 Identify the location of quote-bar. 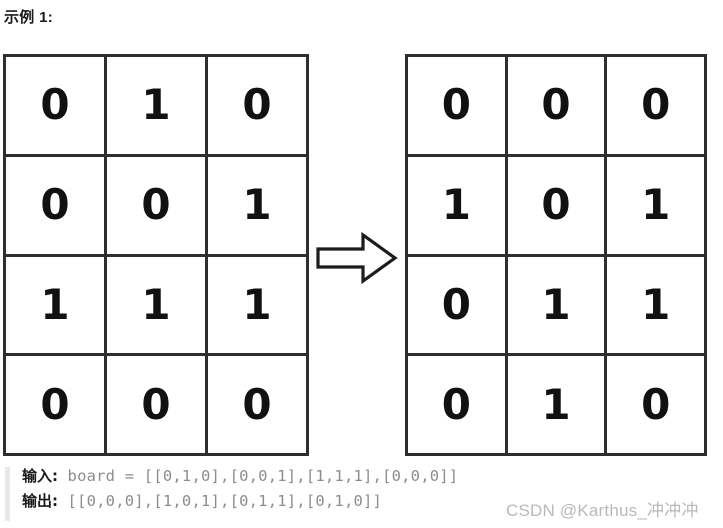
(7, 494).